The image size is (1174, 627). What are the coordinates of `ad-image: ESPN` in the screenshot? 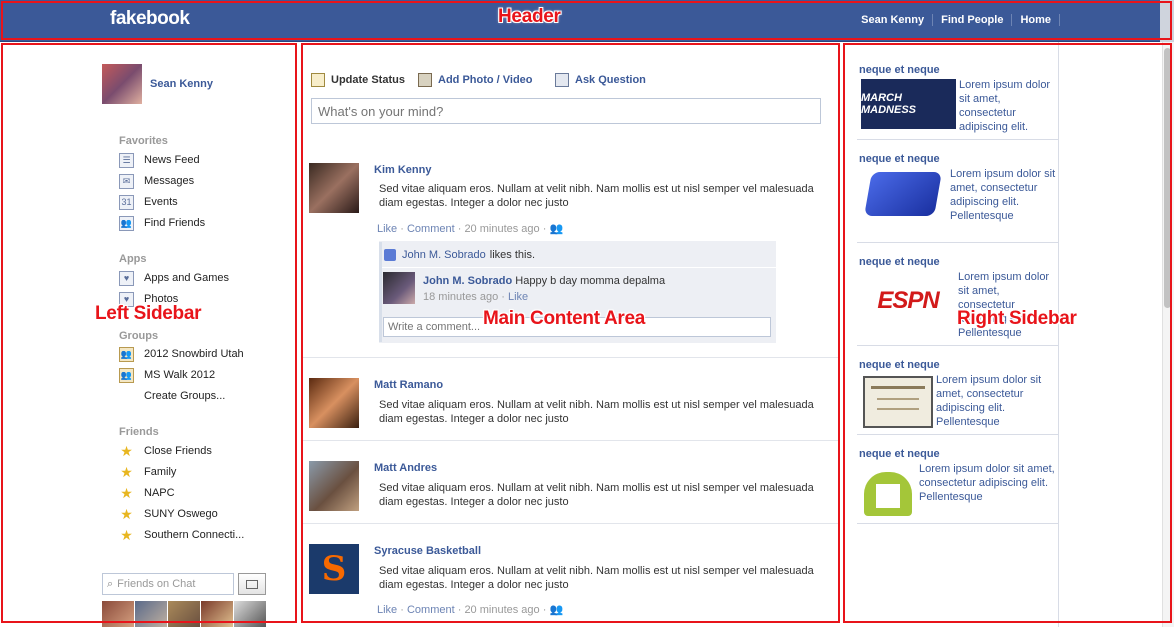 It's located at (908, 301).